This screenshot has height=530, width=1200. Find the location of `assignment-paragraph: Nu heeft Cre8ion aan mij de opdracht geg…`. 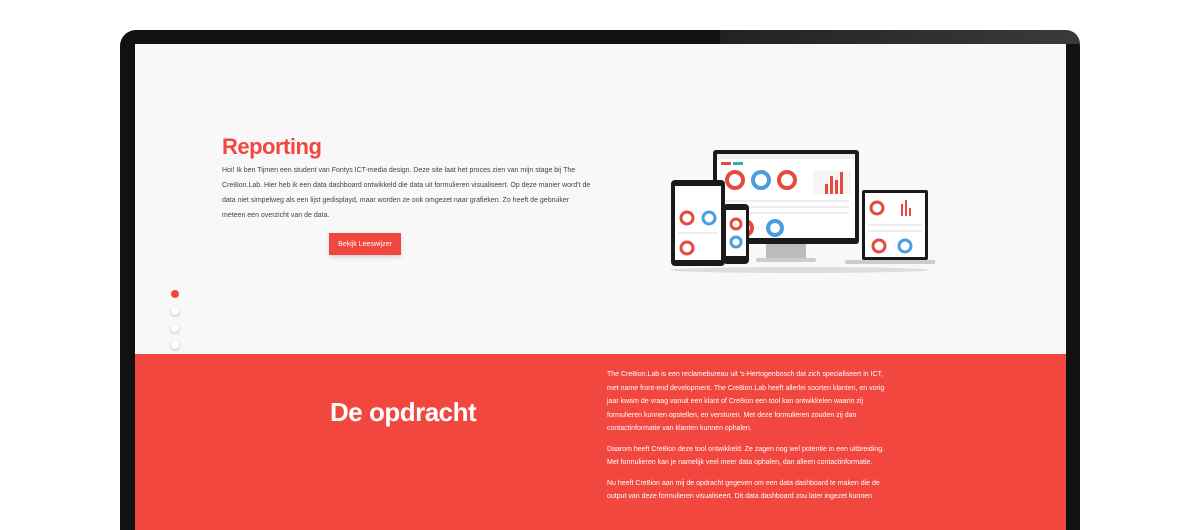

assignment-paragraph: Nu heeft Cre8ion aan mij de opdracht geg… is located at coordinates (743, 490).